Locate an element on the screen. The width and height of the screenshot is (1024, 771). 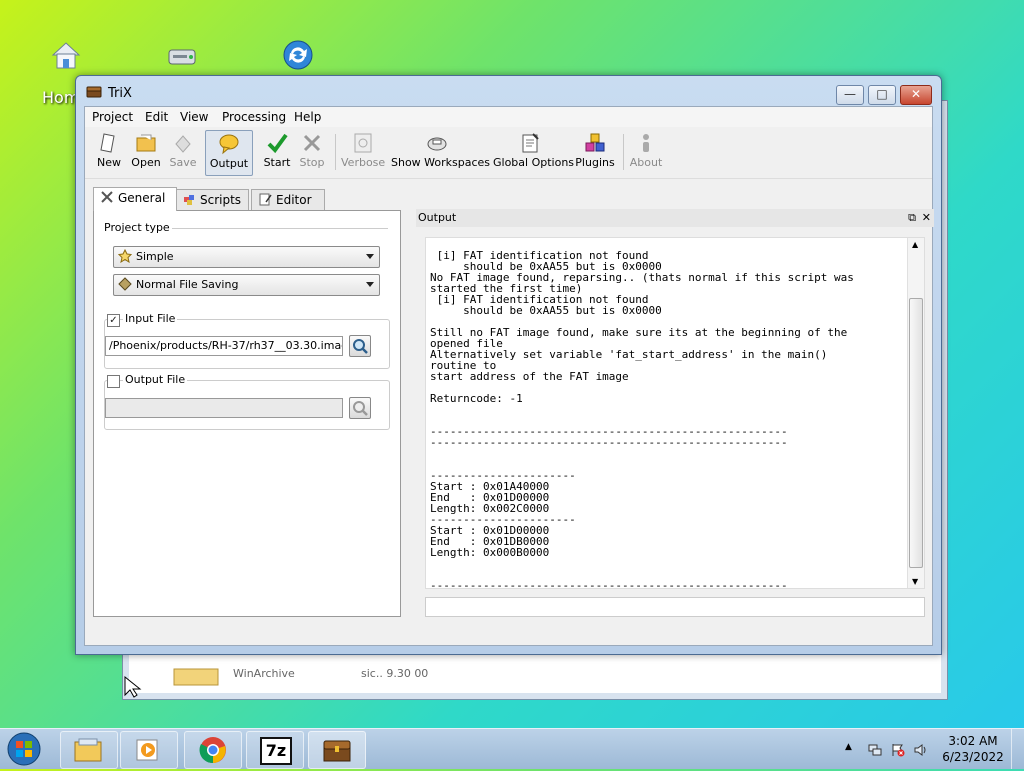
menu-bar: Project Edit View Processing Help is located at coordinates (508, 117).